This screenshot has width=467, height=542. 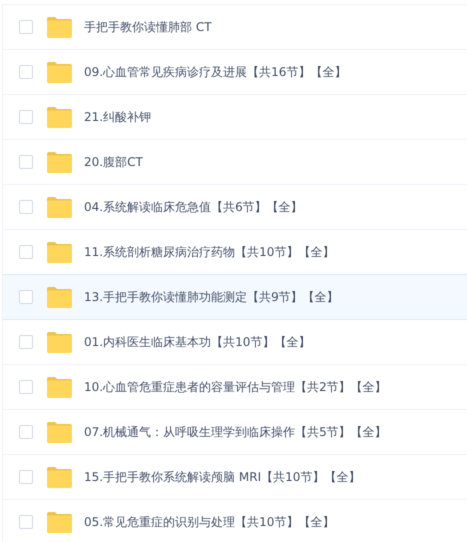 I want to click on file-row: 20.腹部CT, so click(x=235, y=161).